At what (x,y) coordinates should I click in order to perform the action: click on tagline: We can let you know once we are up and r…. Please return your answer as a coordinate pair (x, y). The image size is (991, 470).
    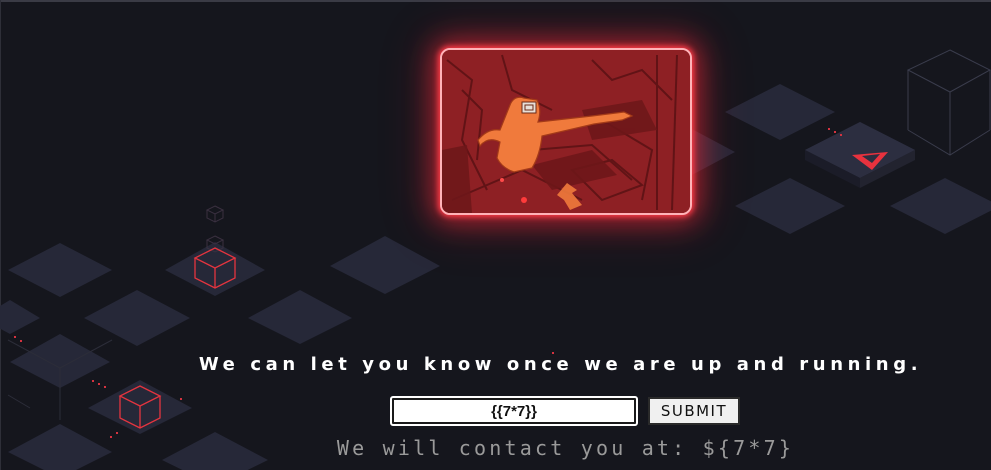
    Looking at the image, I should click on (560, 364).